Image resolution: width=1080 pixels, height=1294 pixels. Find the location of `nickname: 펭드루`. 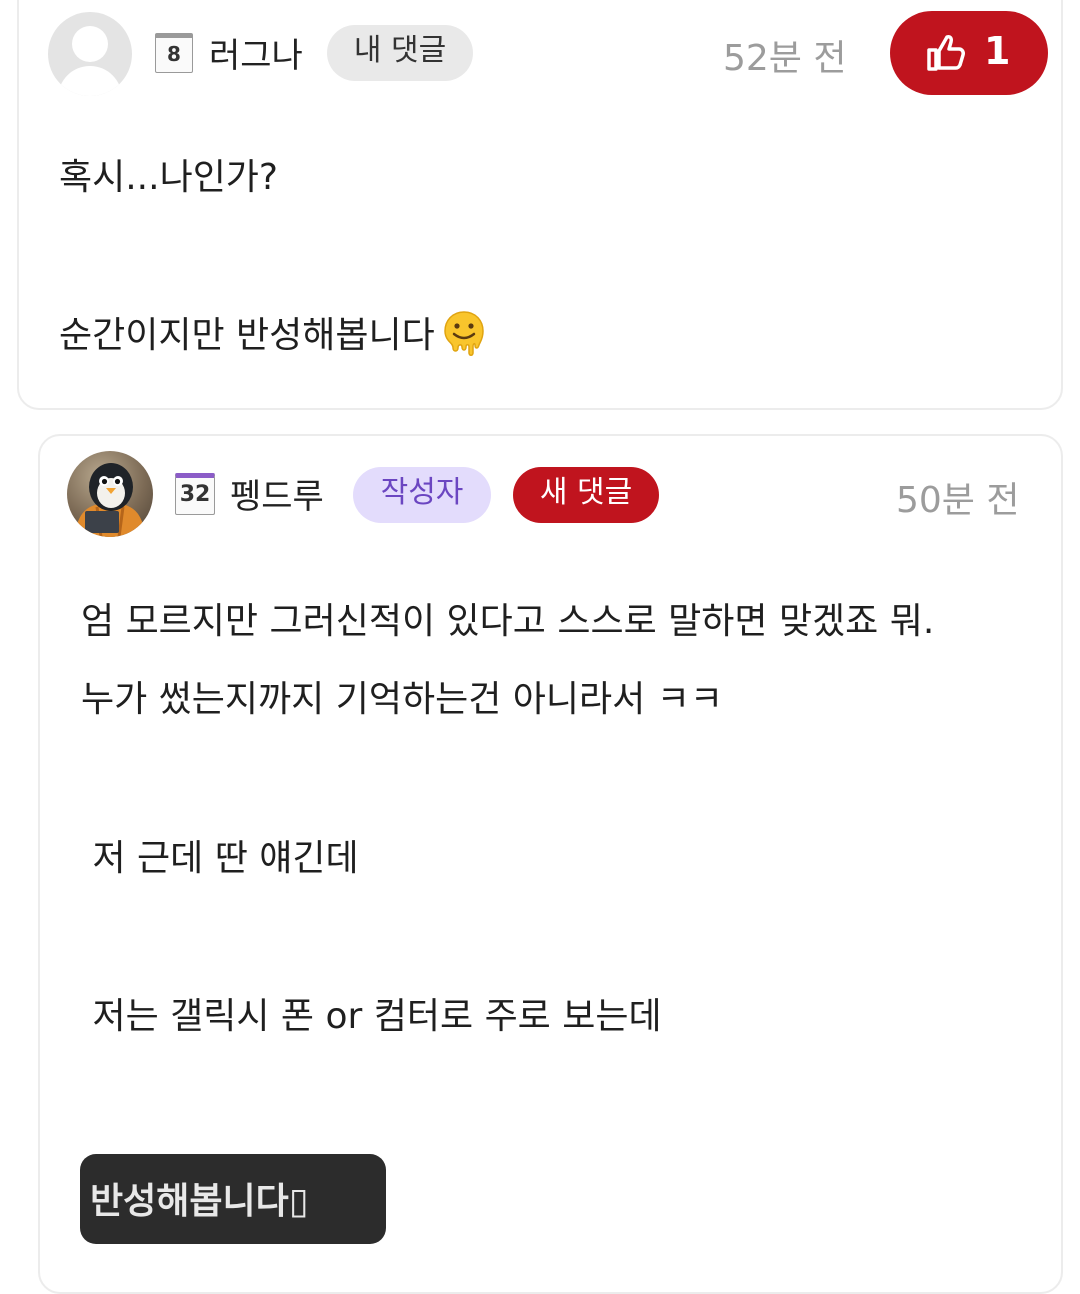

nickname: 펭드루 is located at coordinates (277, 493).